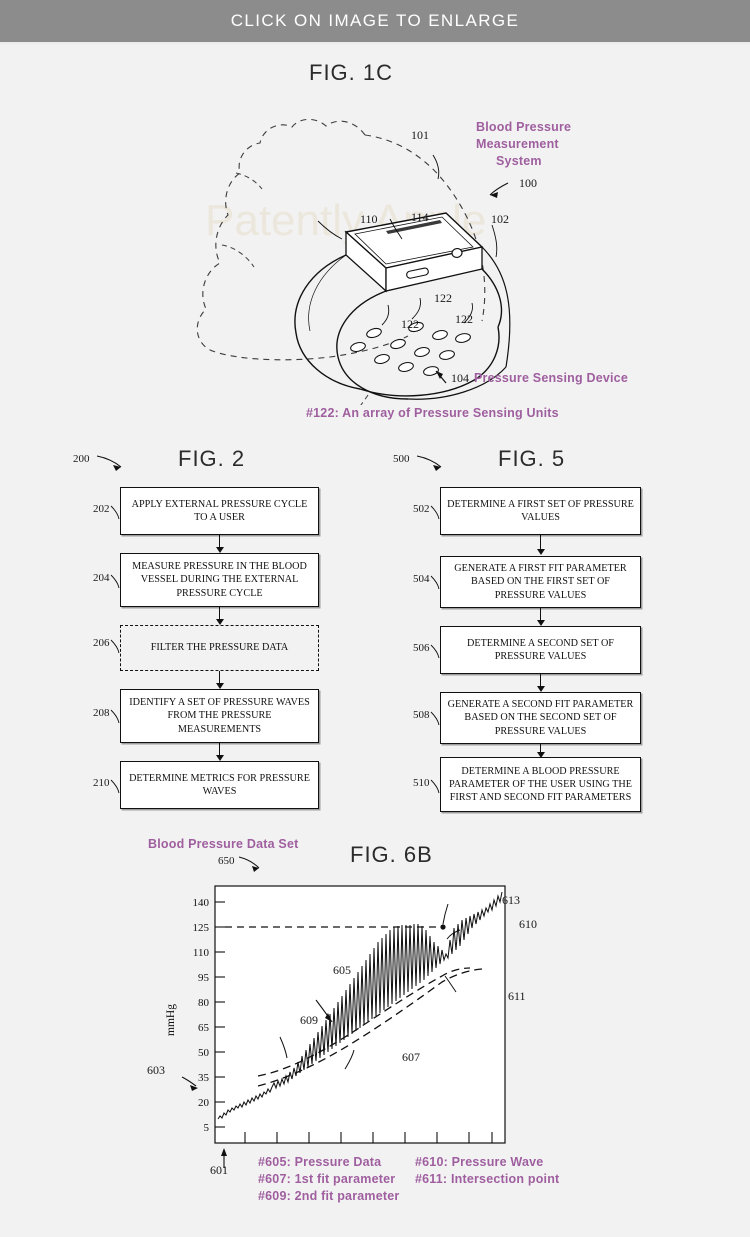  Describe the element at coordinates (401, 459) in the screenshot. I see `fig5-flow-number: 500` at that location.